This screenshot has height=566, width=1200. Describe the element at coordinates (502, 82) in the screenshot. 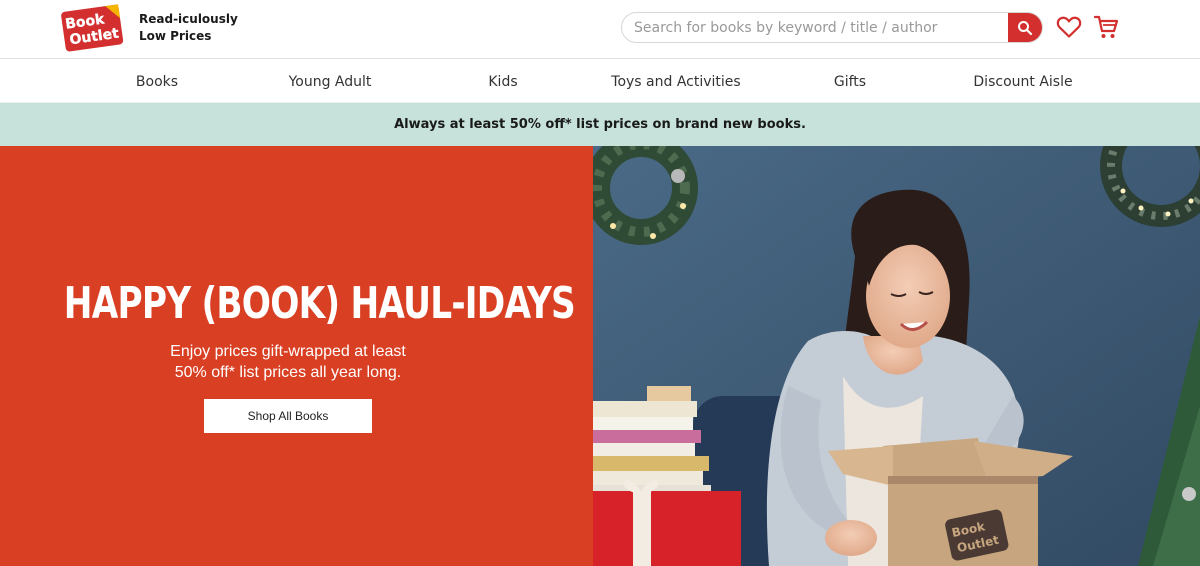

I see `nav-item-kids: Kids` at that location.